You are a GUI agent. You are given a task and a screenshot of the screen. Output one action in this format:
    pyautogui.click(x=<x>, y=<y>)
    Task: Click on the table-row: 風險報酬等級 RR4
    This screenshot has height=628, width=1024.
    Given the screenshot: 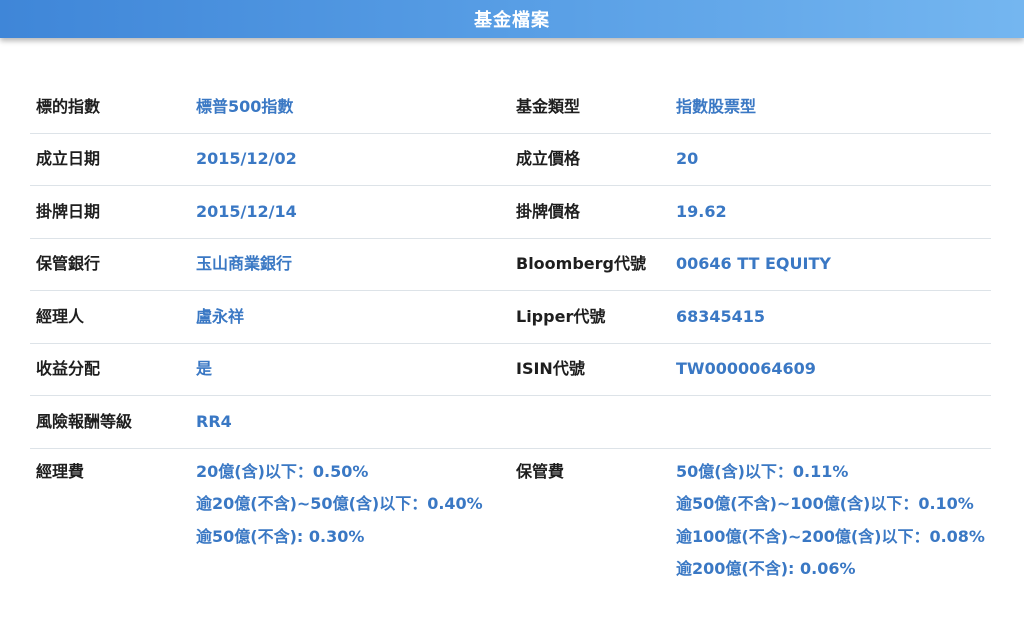 What is the action you would take?
    pyautogui.click(x=510, y=422)
    